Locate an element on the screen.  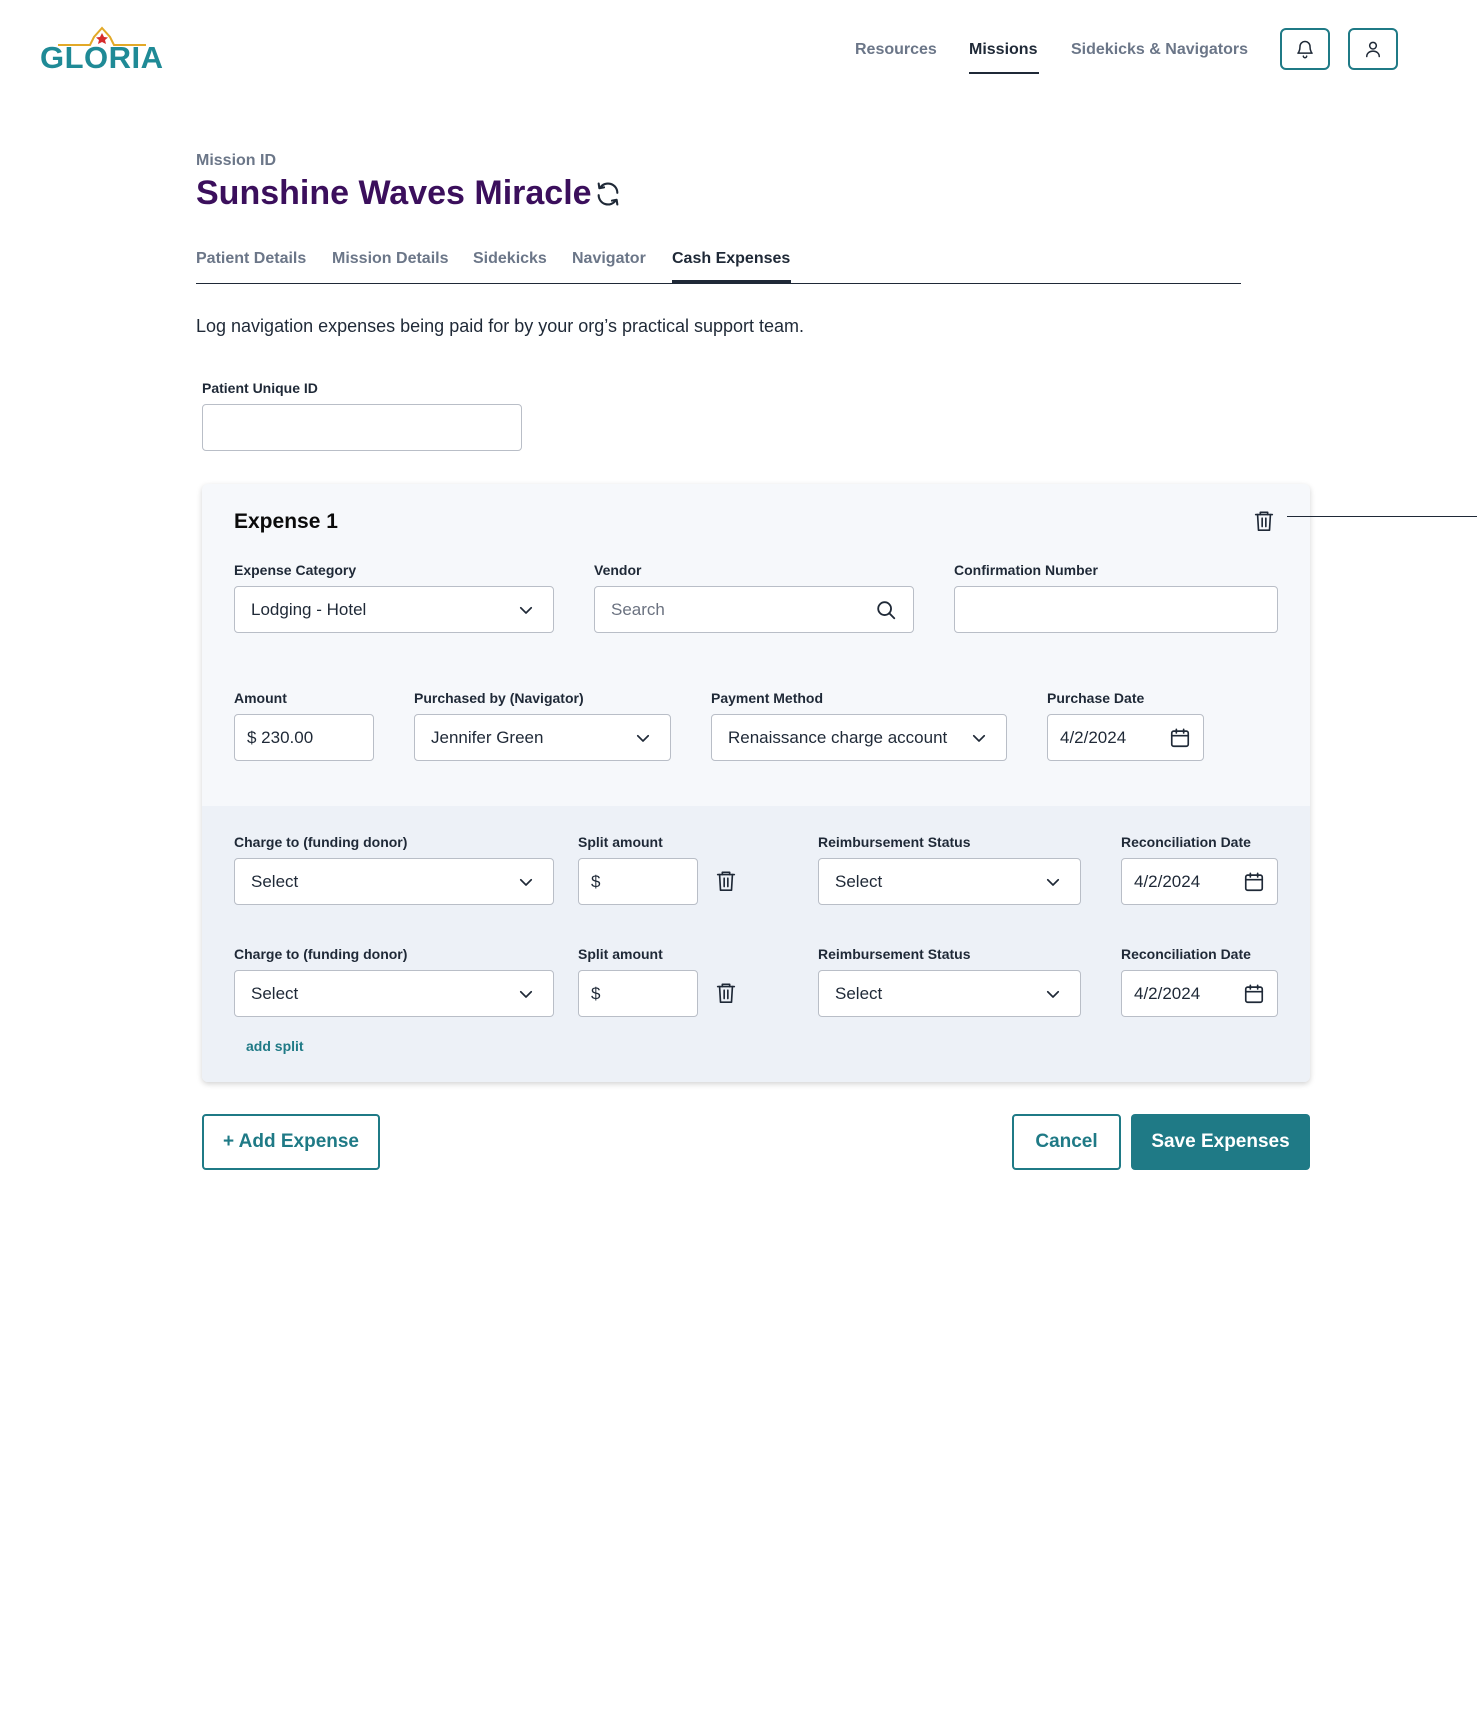
nav-active-underline is located at coordinates (1004, 73).